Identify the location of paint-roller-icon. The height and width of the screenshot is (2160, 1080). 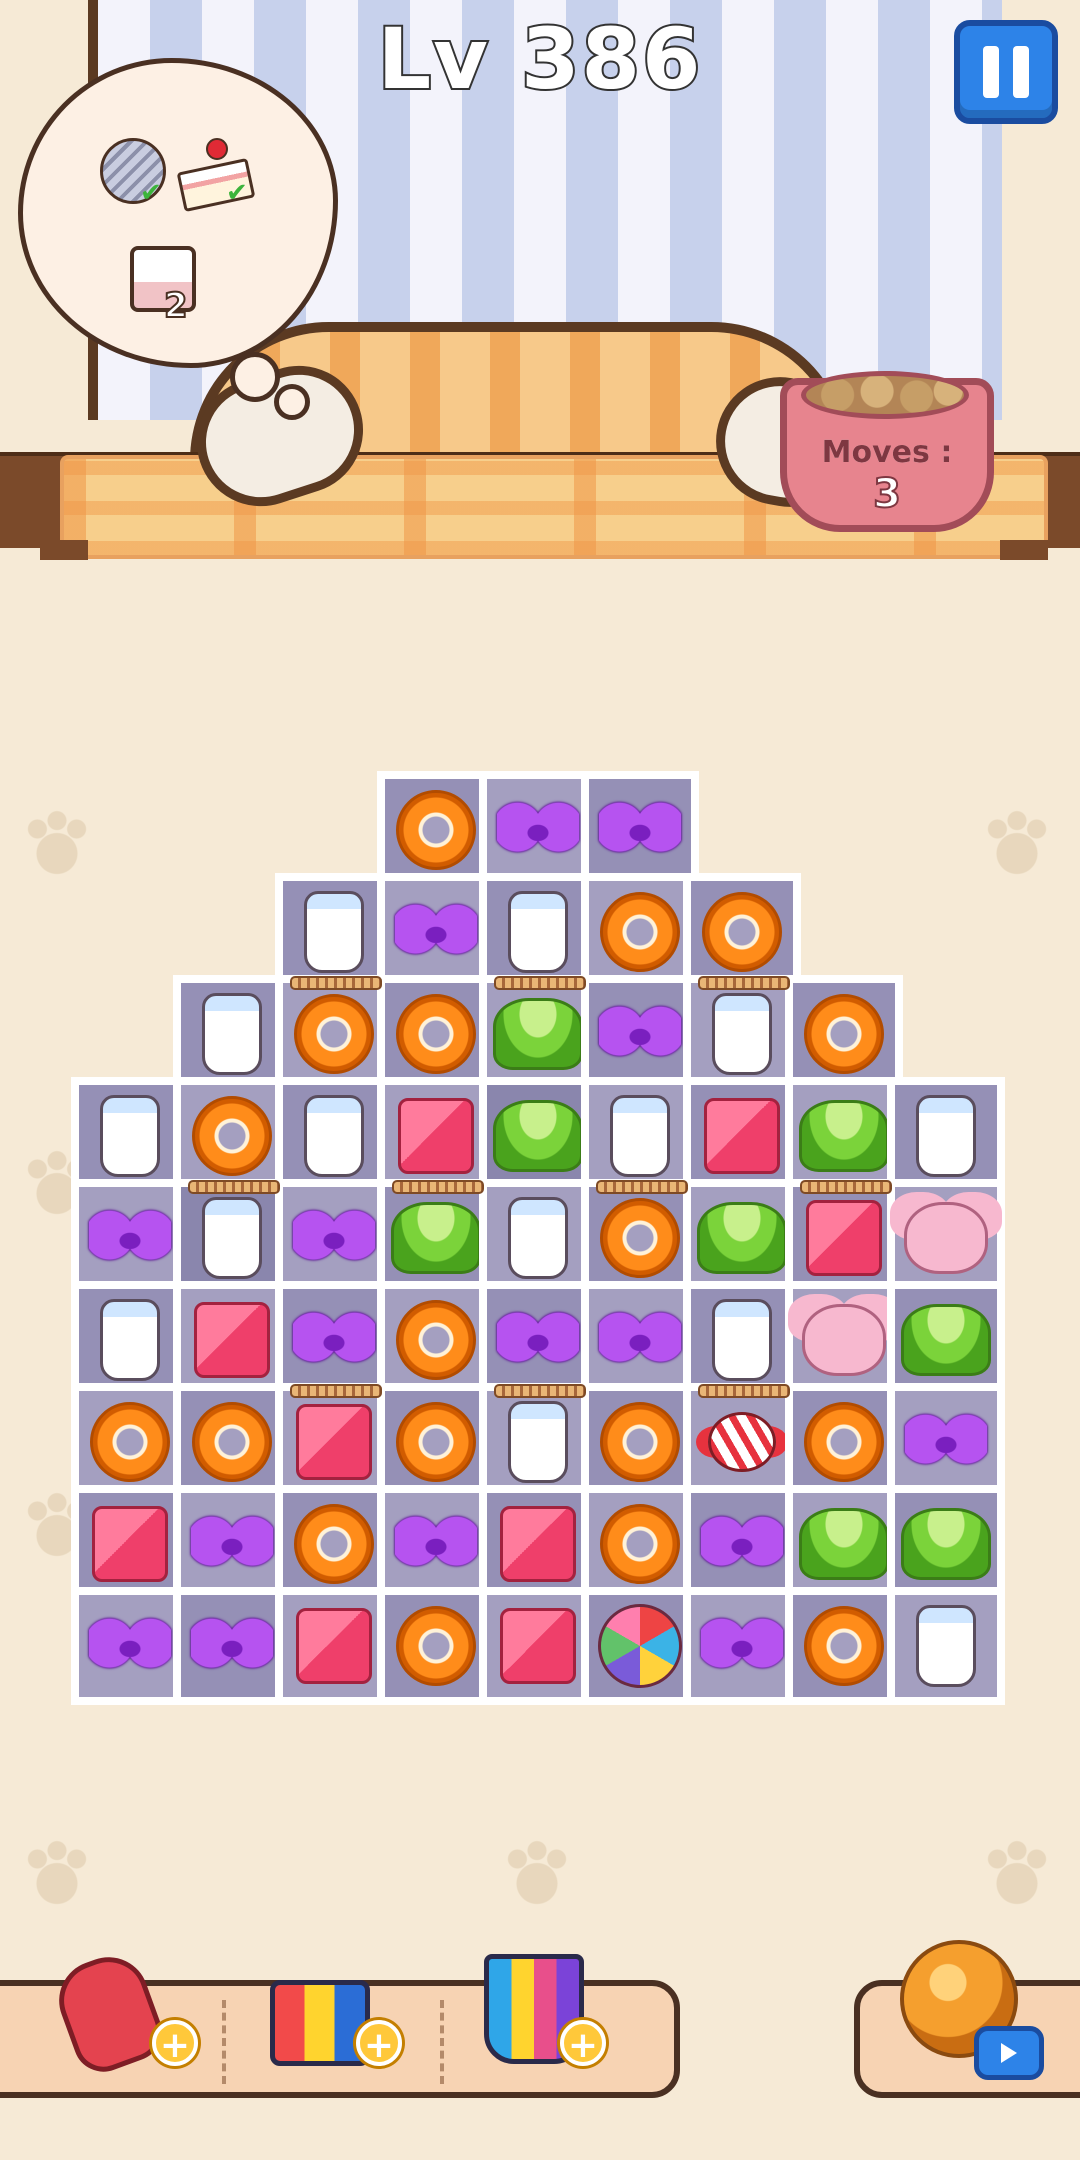
(320, 2023).